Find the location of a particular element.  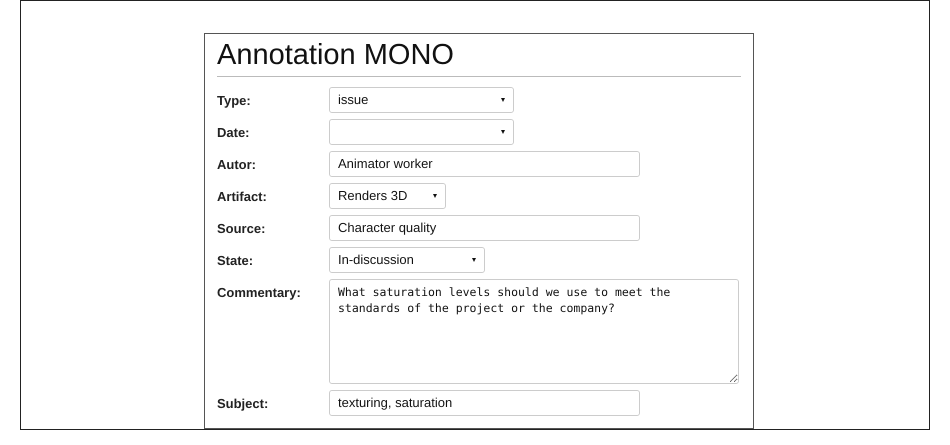

field-label: Subject: is located at coordinates (243, 403).